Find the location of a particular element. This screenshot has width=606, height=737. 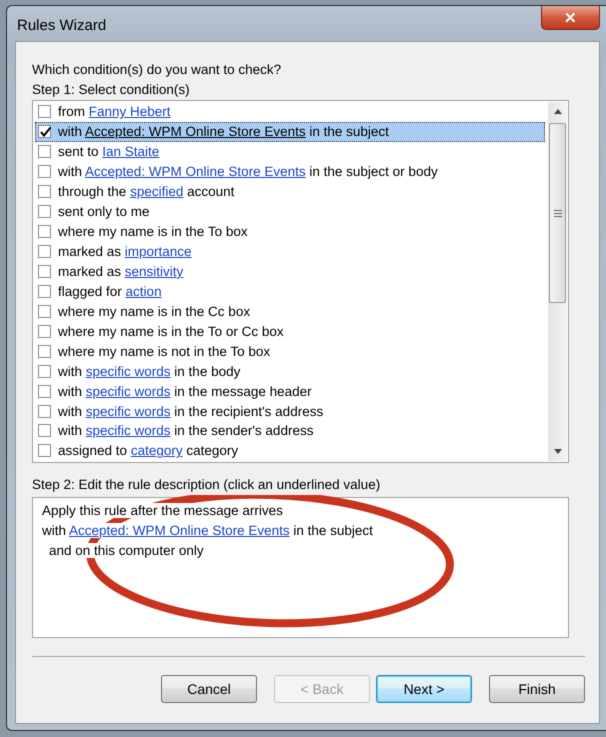

condition-row: with Accepted: WPM Online Store Events in the subject or body is located at coordinates (290, 172).